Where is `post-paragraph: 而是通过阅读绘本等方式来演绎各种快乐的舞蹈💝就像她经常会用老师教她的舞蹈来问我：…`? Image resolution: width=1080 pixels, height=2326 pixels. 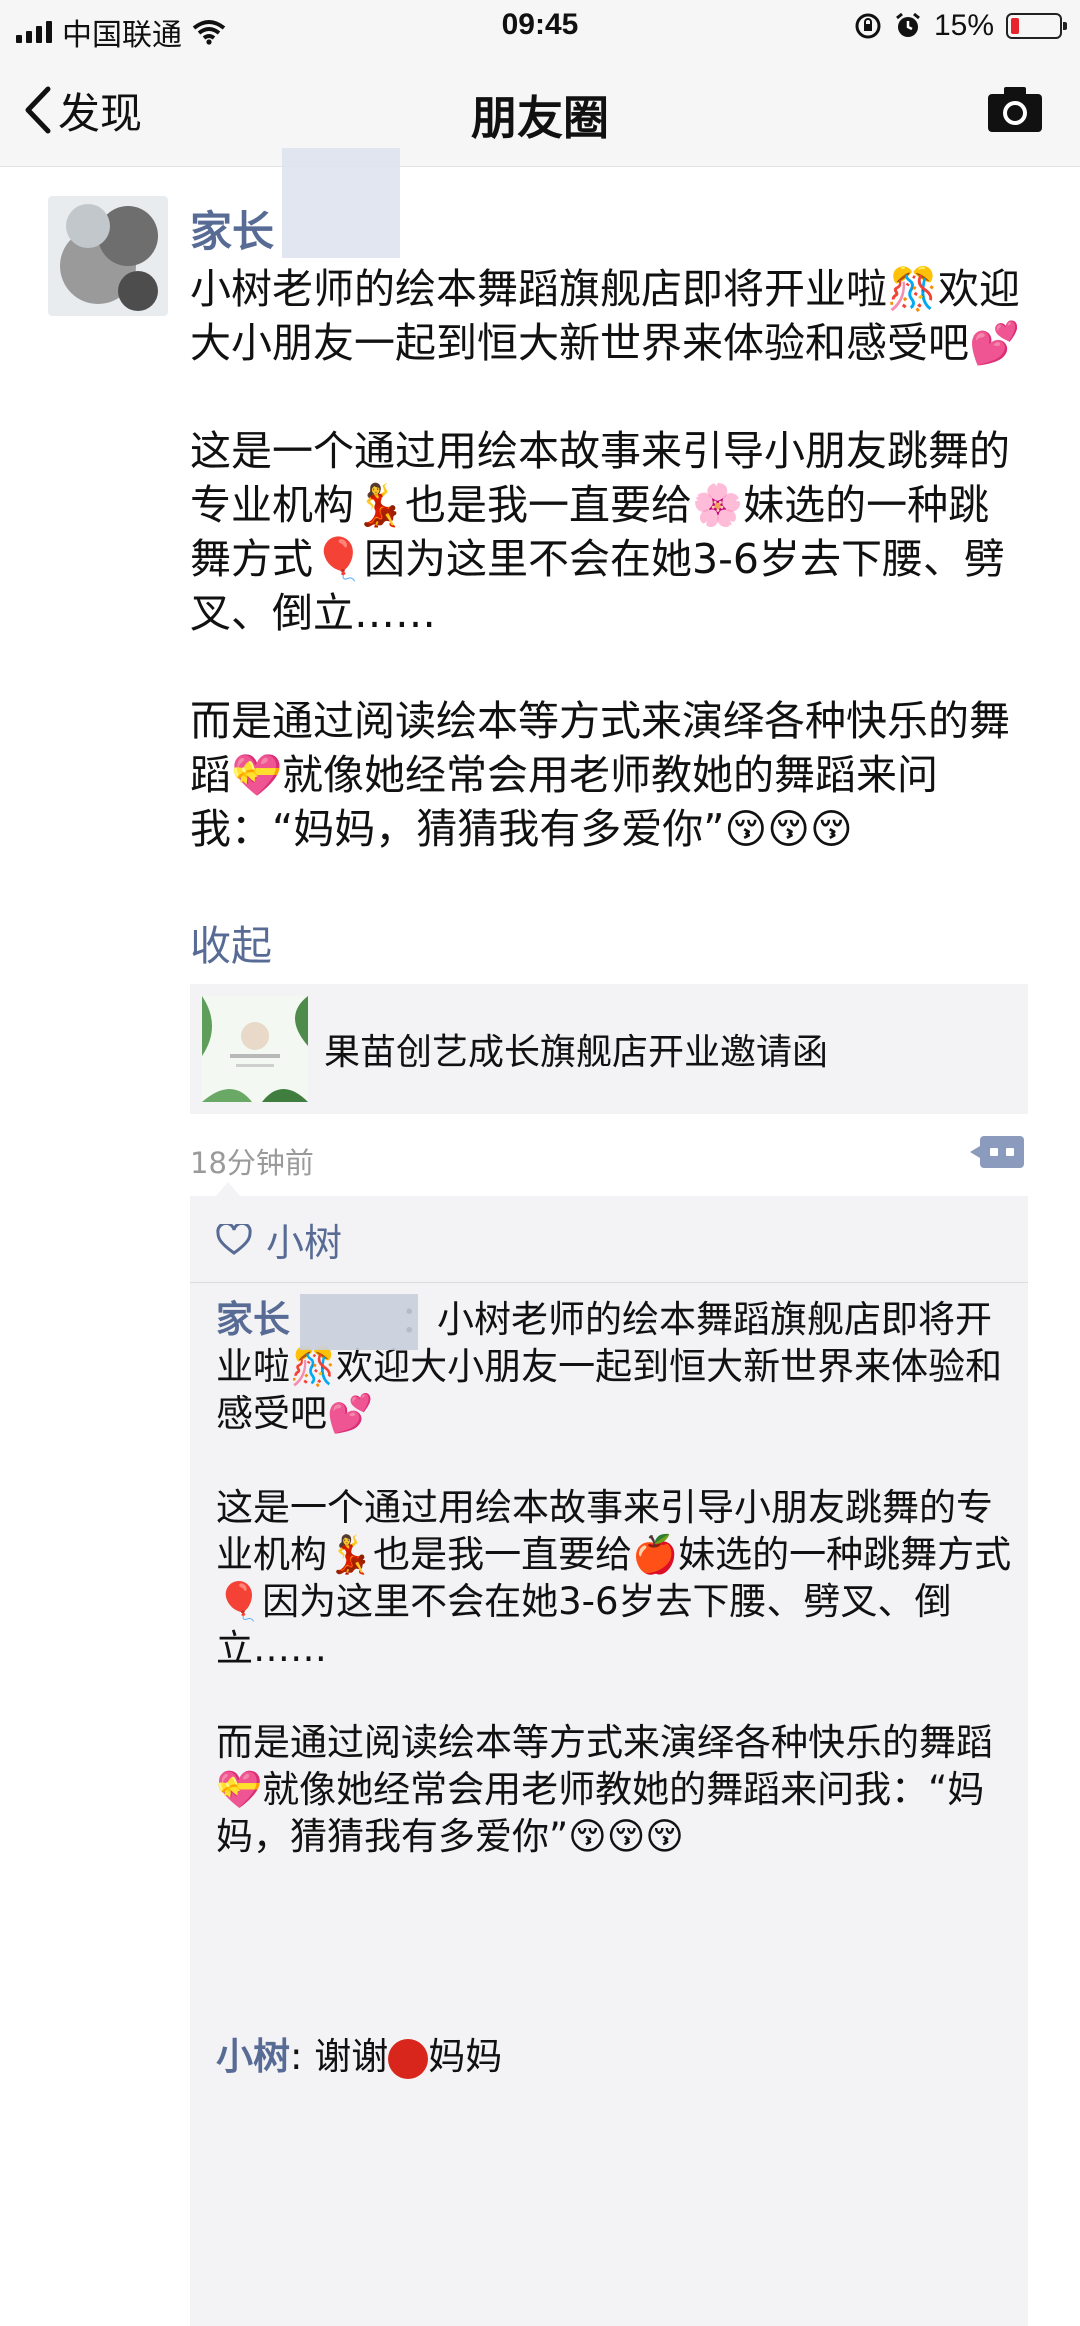 post-paragraph: 而是通过阅读绘本等方式来演绎各种快乐的舞蹈💝就像她经常会用老师教她的舞蹈来问我：… is located at coordinates (600, 775).